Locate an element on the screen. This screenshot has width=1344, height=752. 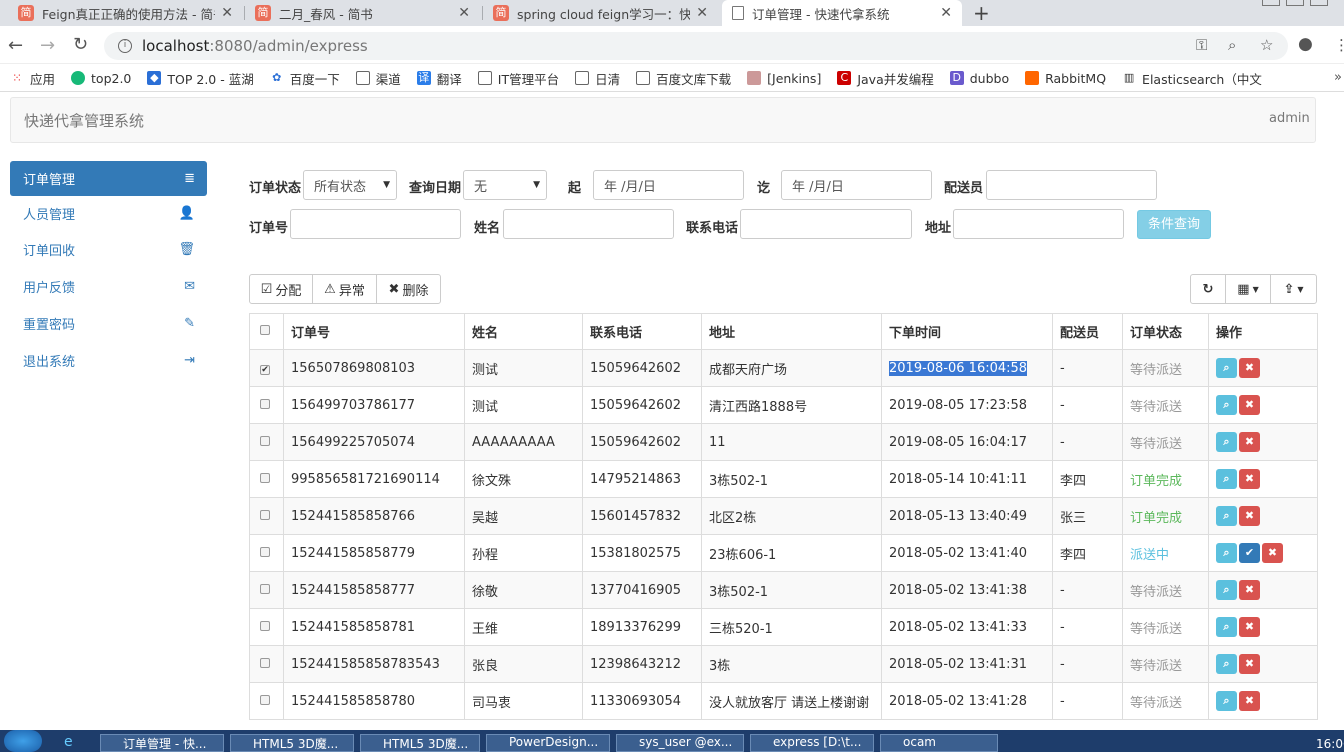
status-select: 所有状态 ▼ is located at coordinates (350, 185).